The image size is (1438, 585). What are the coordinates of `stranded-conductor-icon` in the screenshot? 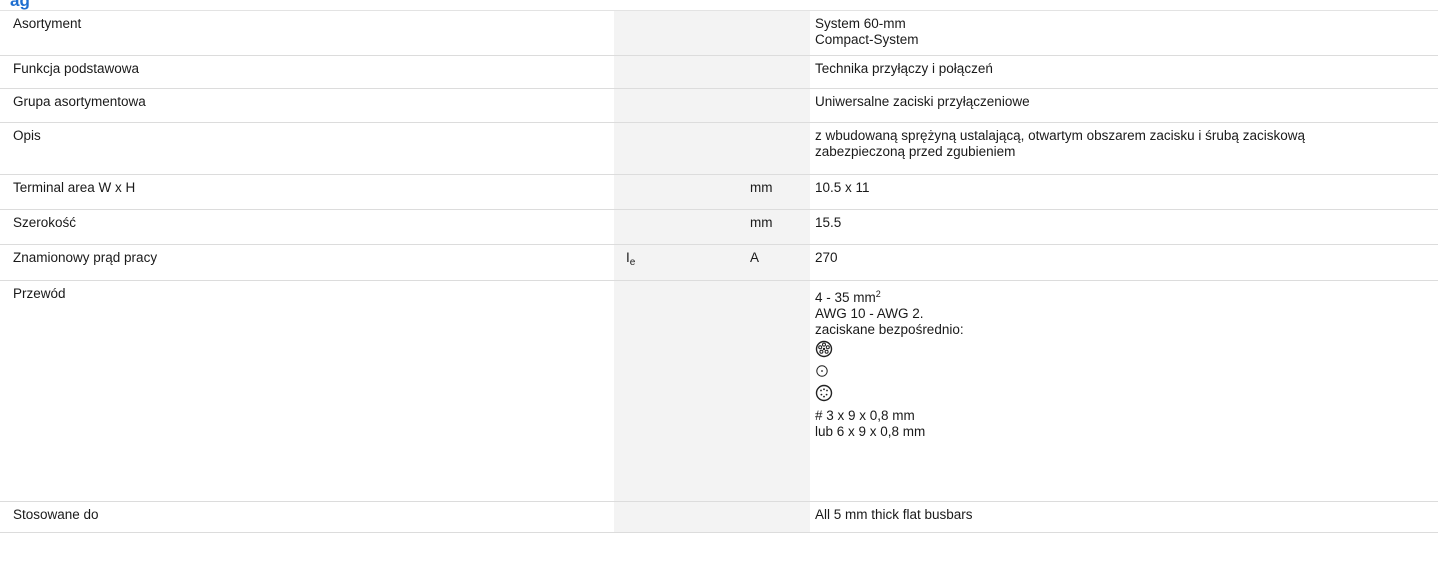 It's located at (1123, 350).